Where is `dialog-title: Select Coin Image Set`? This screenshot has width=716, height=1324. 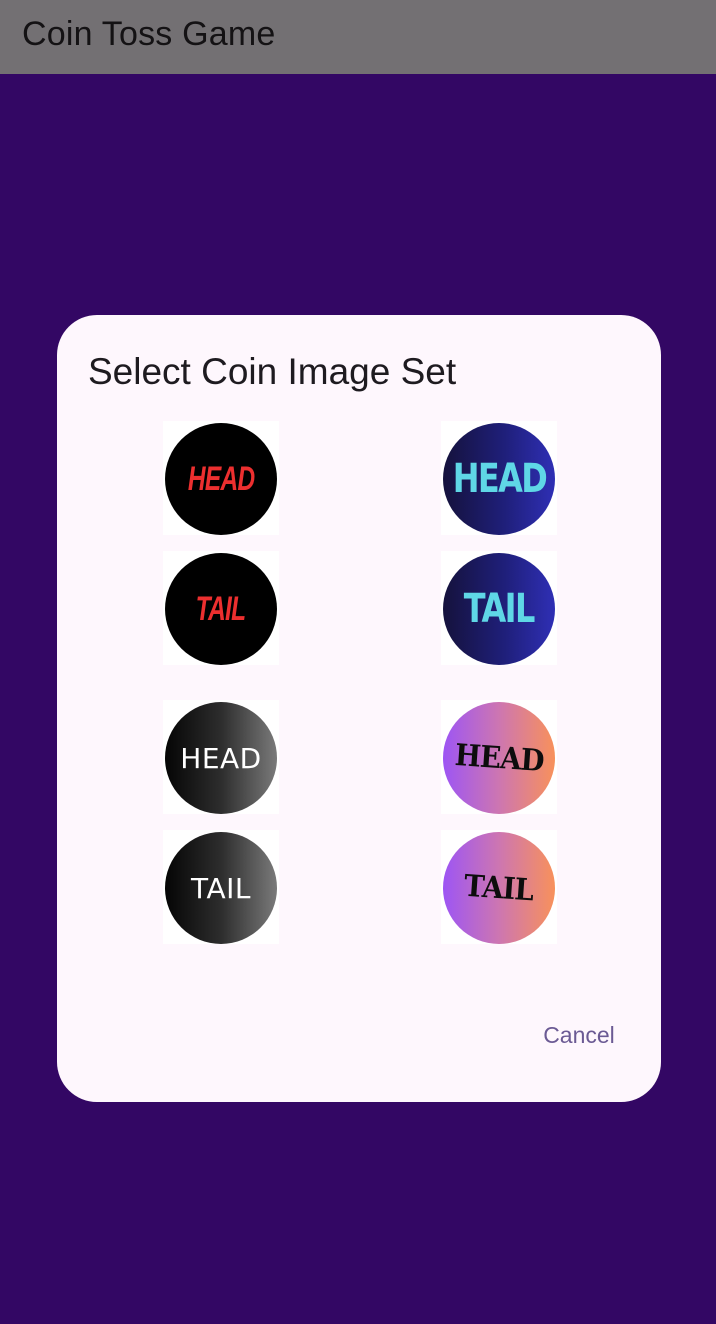 dialog-title: Select Coin Image Set is located at coordinates (272, 371).